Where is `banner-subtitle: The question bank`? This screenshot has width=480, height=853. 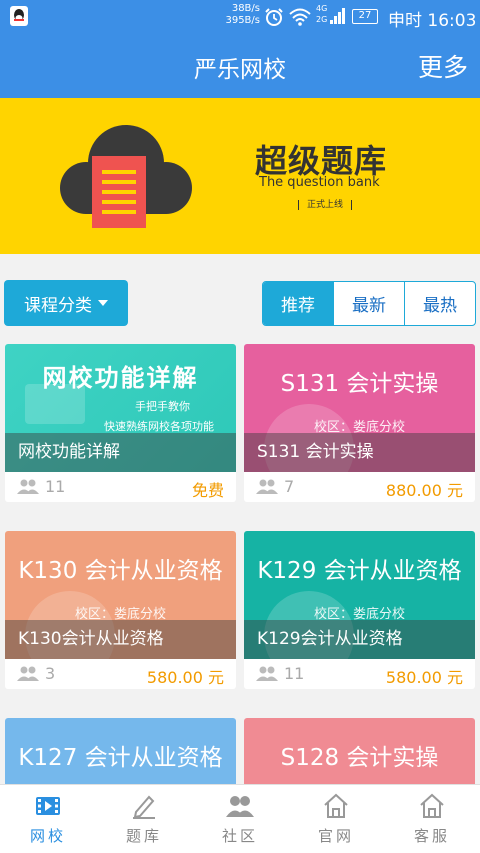
banner-subtitle: The question bank is located at coordinates (319, 182).